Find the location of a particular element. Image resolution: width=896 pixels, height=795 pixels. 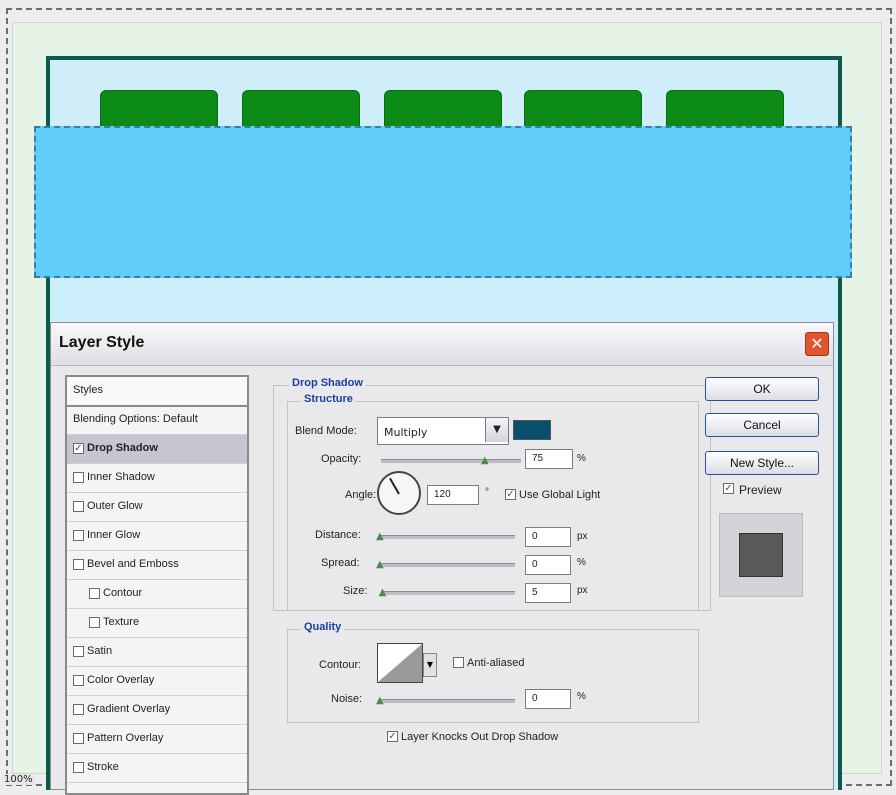

size-label: Size: is located at coordinates (355, 591).